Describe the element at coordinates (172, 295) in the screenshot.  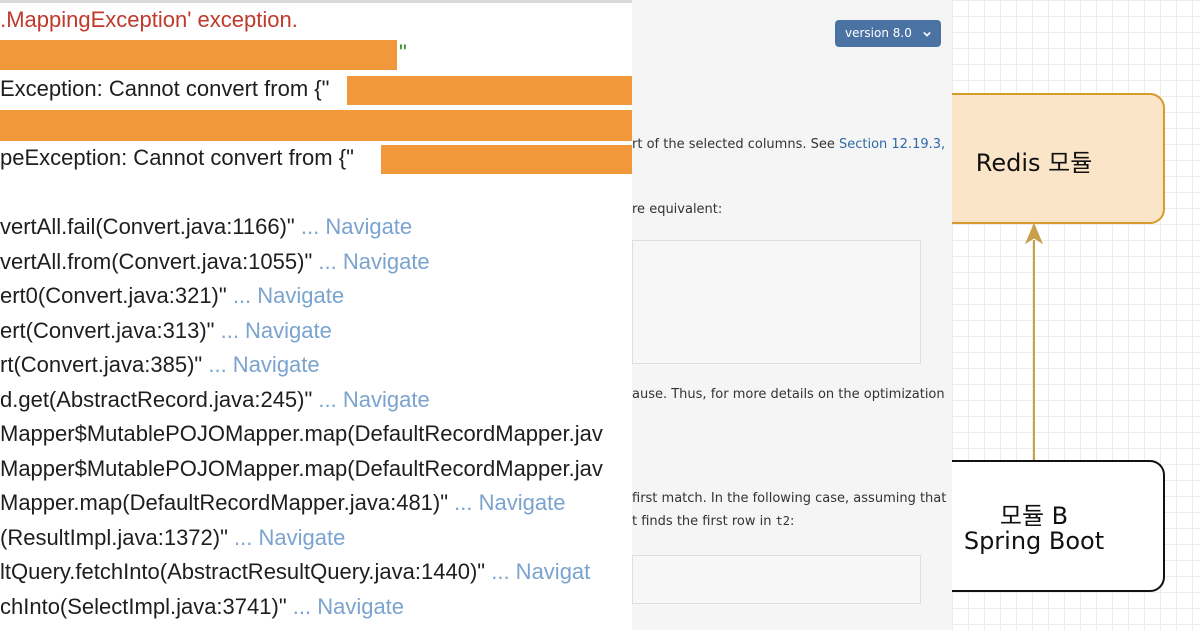
I see `trace-line: ert0(Convert.java:321)" ... Navigate` at that location.